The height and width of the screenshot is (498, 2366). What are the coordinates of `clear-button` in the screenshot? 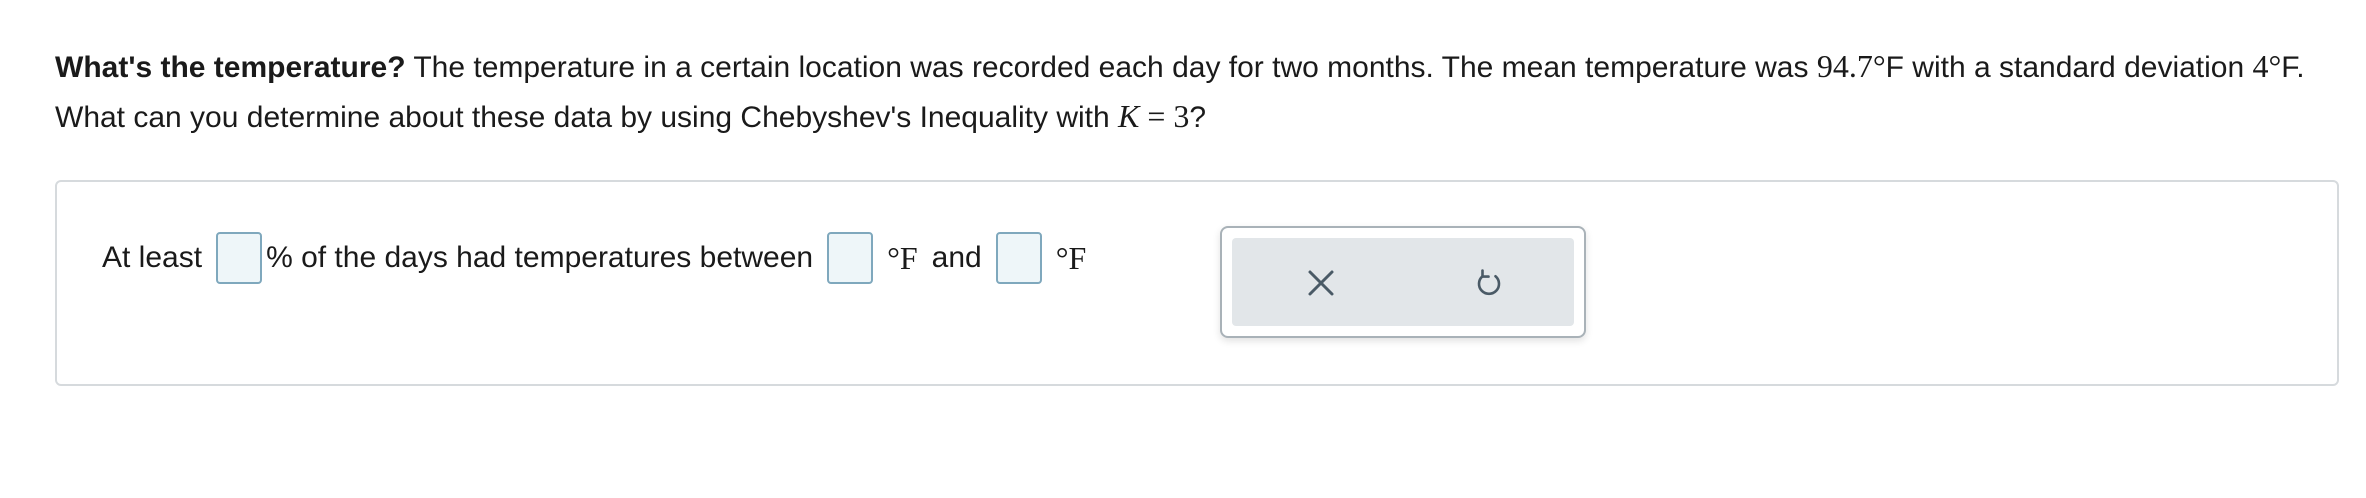 It's located at (1321, 283).